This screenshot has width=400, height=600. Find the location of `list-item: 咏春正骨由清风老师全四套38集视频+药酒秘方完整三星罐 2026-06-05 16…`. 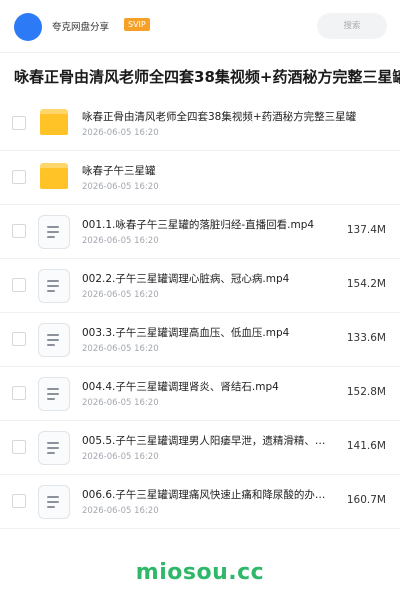

list-item: 咏春正骨由清风老师全四套38集视频+药酒秘方完整三星罐 2026-06-05 16… is located at coordinates (200, 124).